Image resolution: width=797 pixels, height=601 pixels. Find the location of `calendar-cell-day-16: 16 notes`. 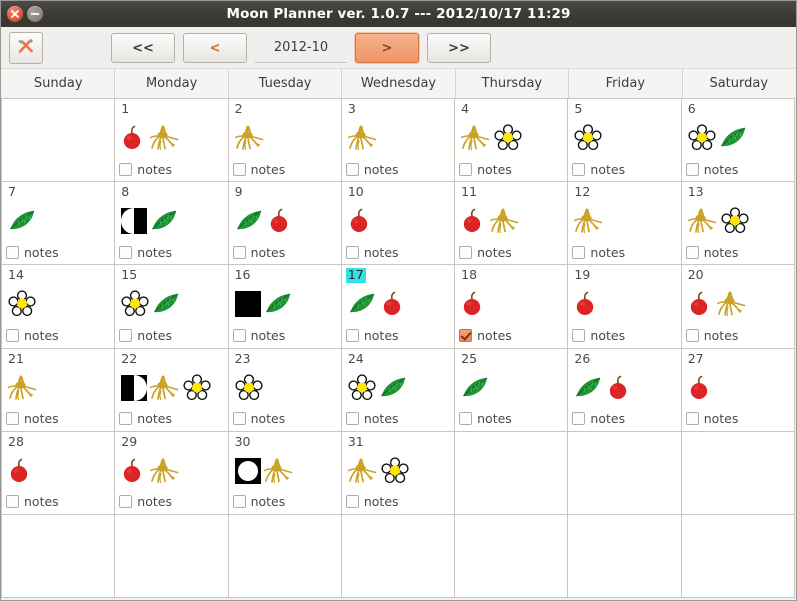

calendar-cell-day-16: 16 notes is located at coordinates (284, 306).